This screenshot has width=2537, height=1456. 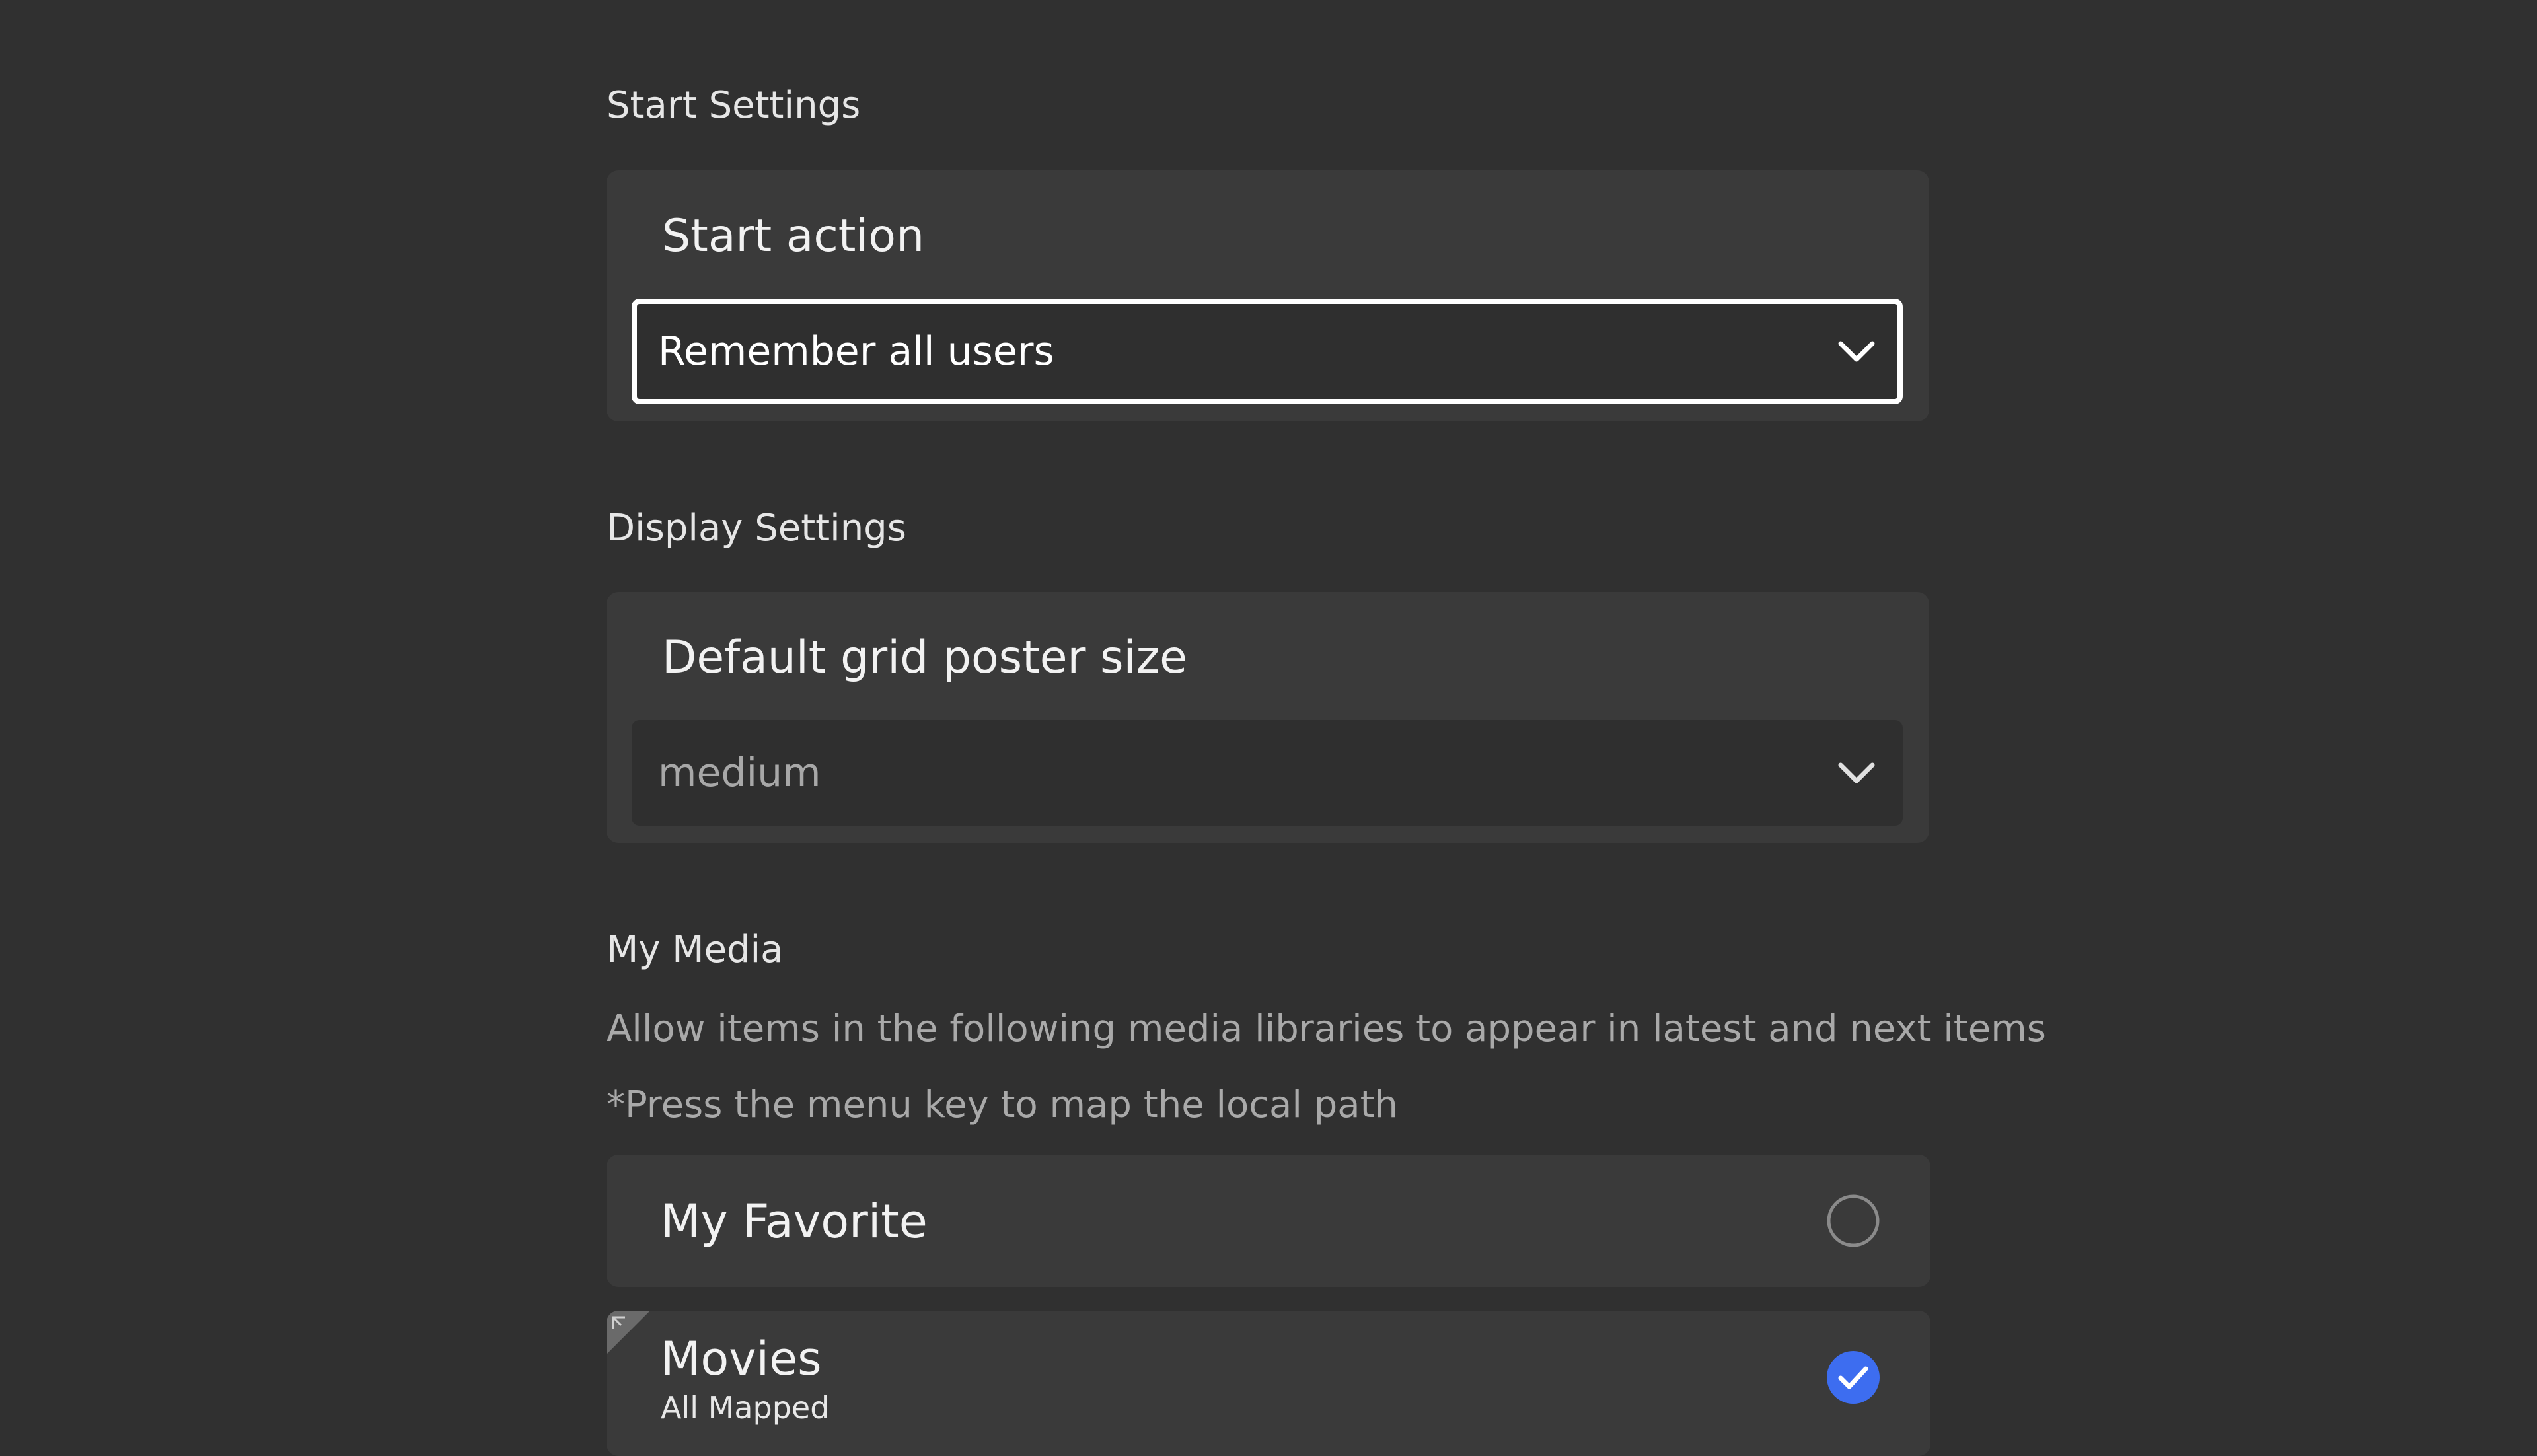 I want to click on display-settings-title: Display Settings, so click(x=756, y=528).